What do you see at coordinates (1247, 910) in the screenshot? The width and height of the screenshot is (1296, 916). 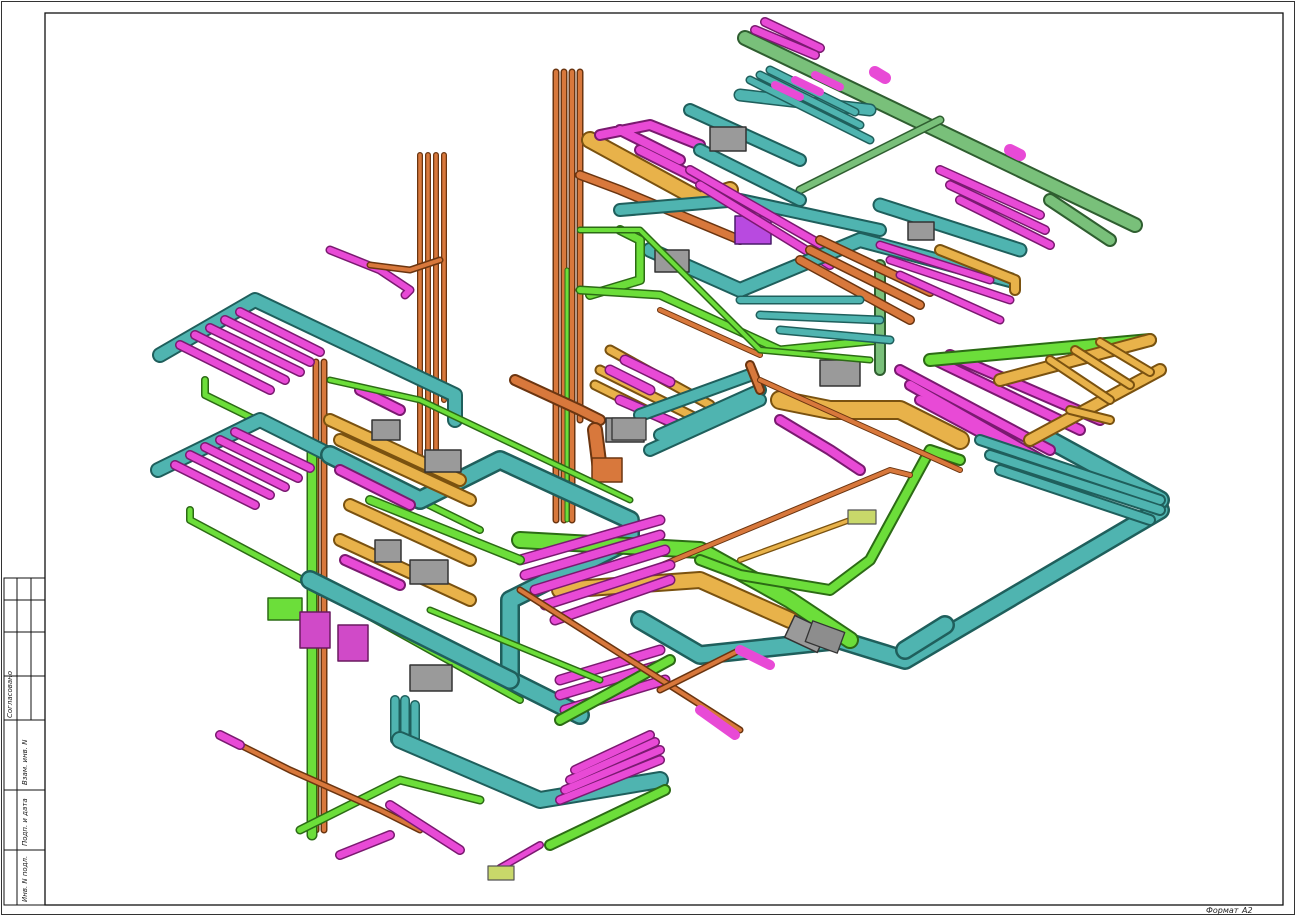 I see `format-value: А2` at bounding box center [1247, 910].